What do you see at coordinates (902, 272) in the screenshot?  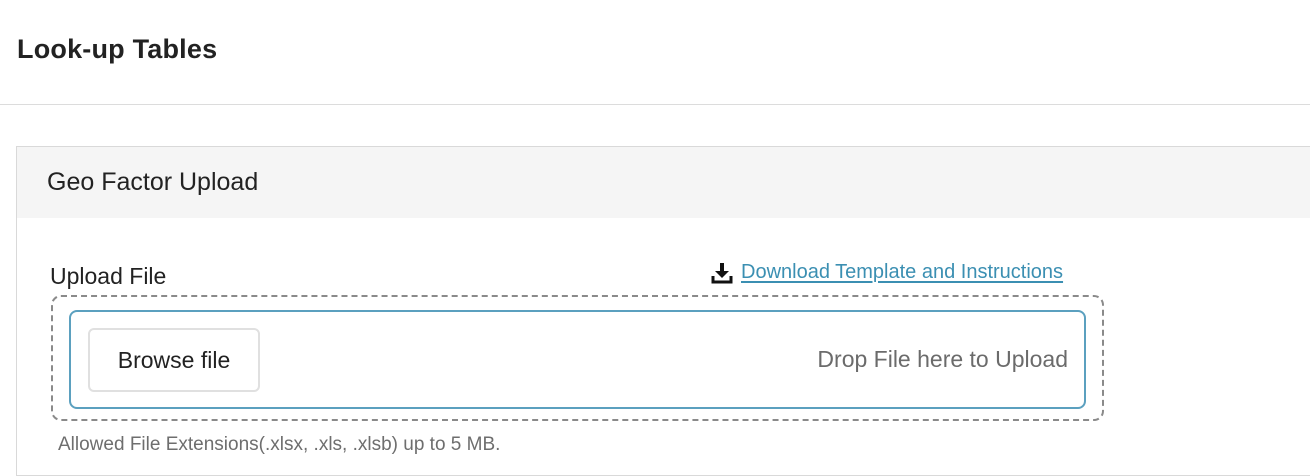 I see `download-link-label: Download Template and Instructions` at bounding box center [902, 272].